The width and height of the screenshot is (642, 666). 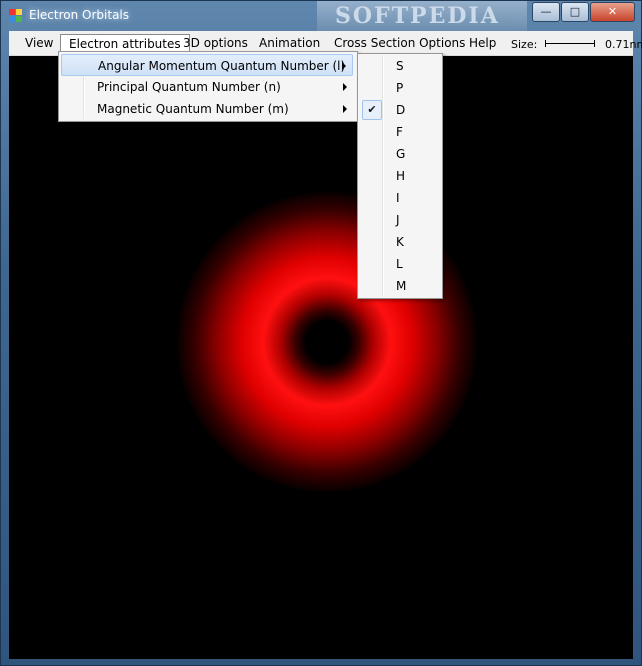 What do you see at coordinates (399, 43) in the screenshot?
I see `menu-cross-section-options: Cross Section Options` at bounding box center [399, 43].